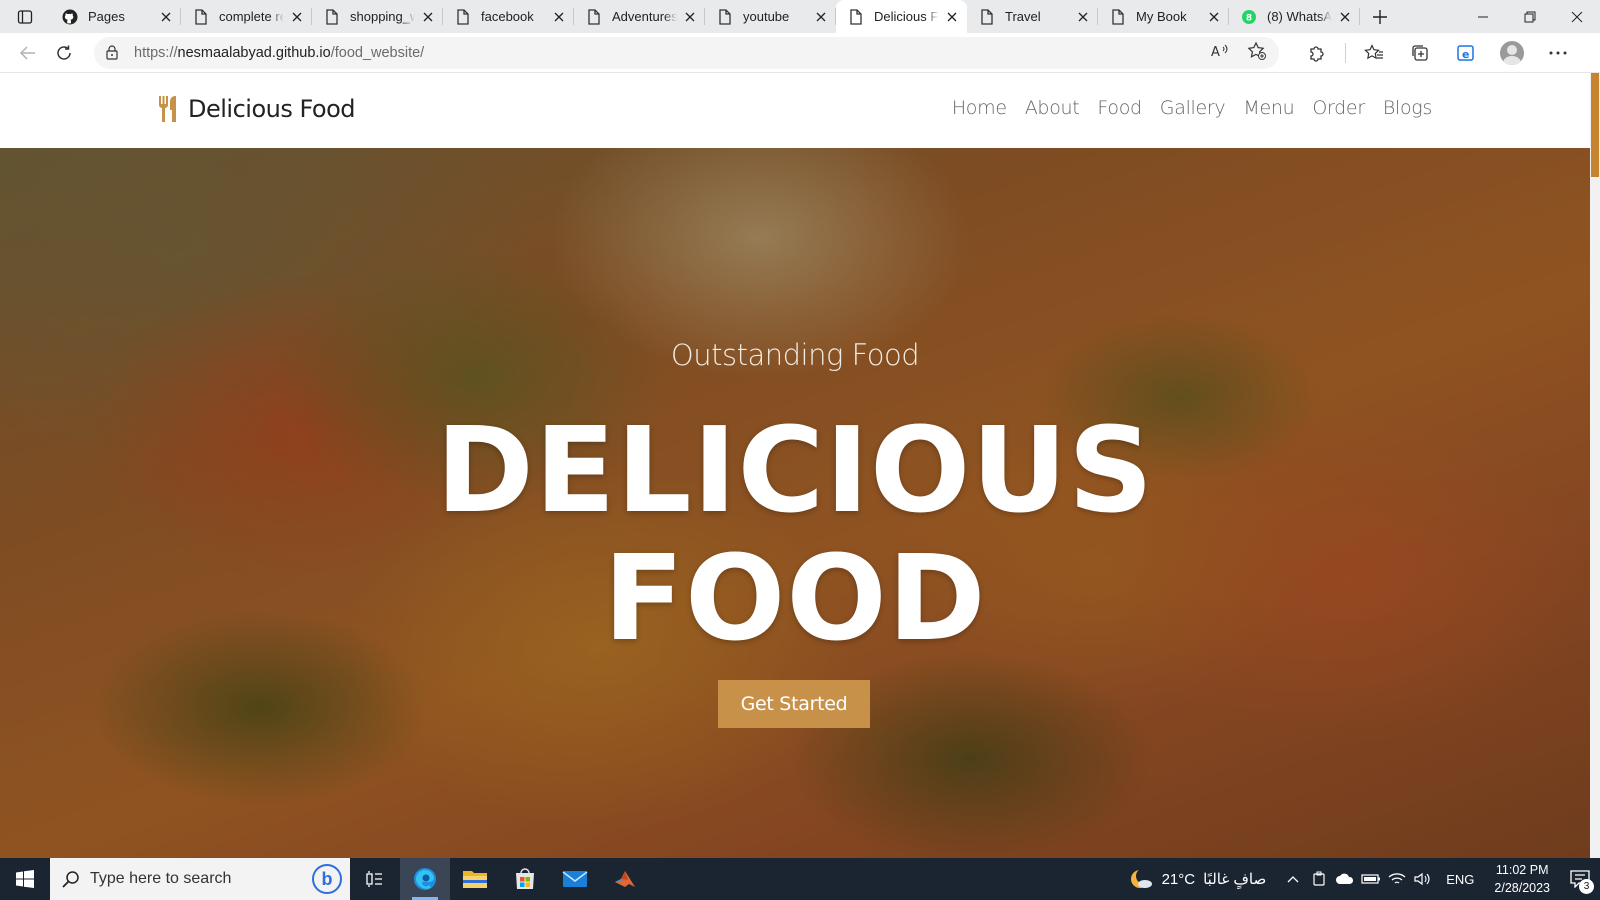 The image size is (1600, 900). I want to click on weather-widget: 21°C صافٍ غالبًا, so click(1197, 879).